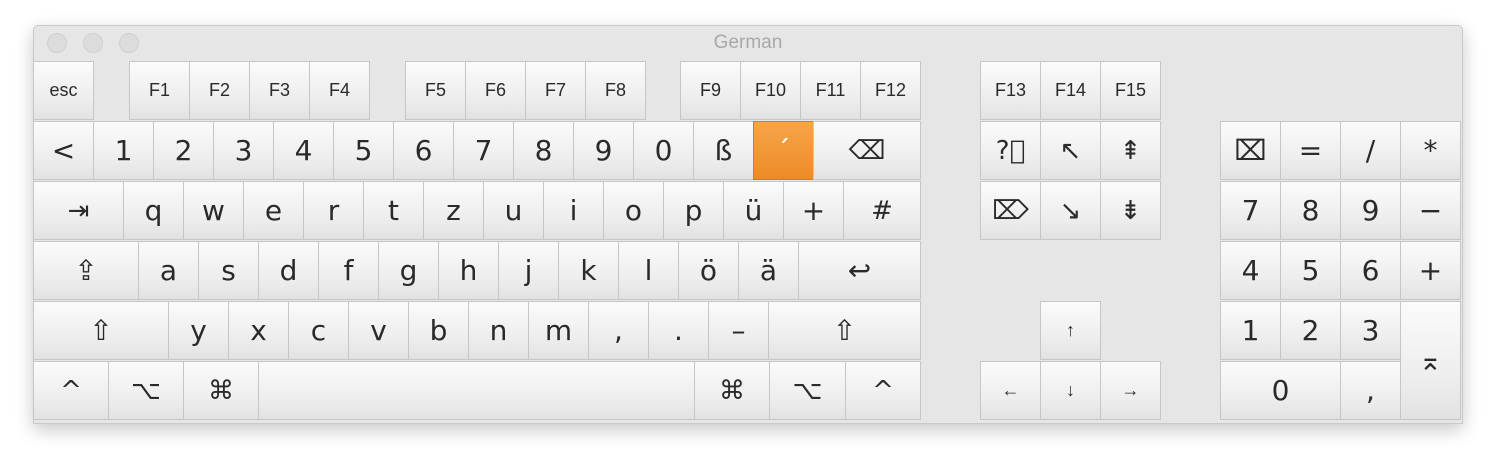 The height and width of the screenshot is (464, 1494). Describe the element at coordinates (859, 270) in the screenshot. I see `key-home-row-12: ↩` at that location.